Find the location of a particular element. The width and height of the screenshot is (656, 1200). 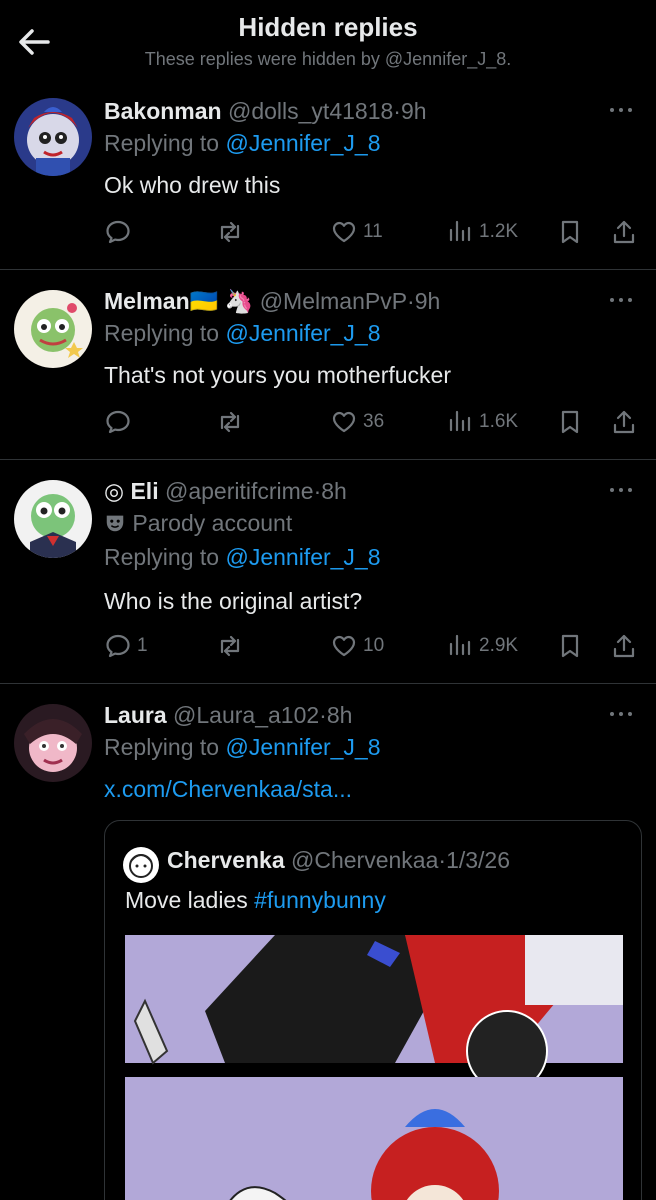

user-handle: @dolls_yt41818 is located at coordinates (310, 111).